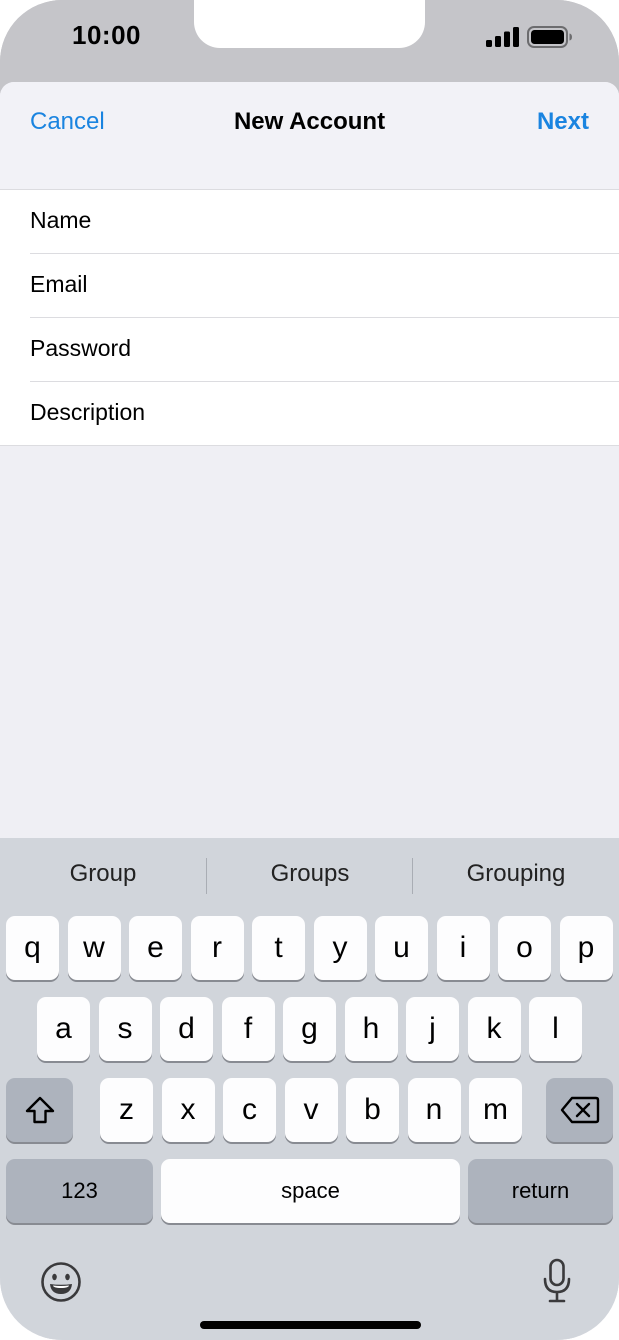 This screenshot has width=619, height=1340. Describe the element at coordinates (217, 948) in the screenshot. I see `key-r: r` at that location.